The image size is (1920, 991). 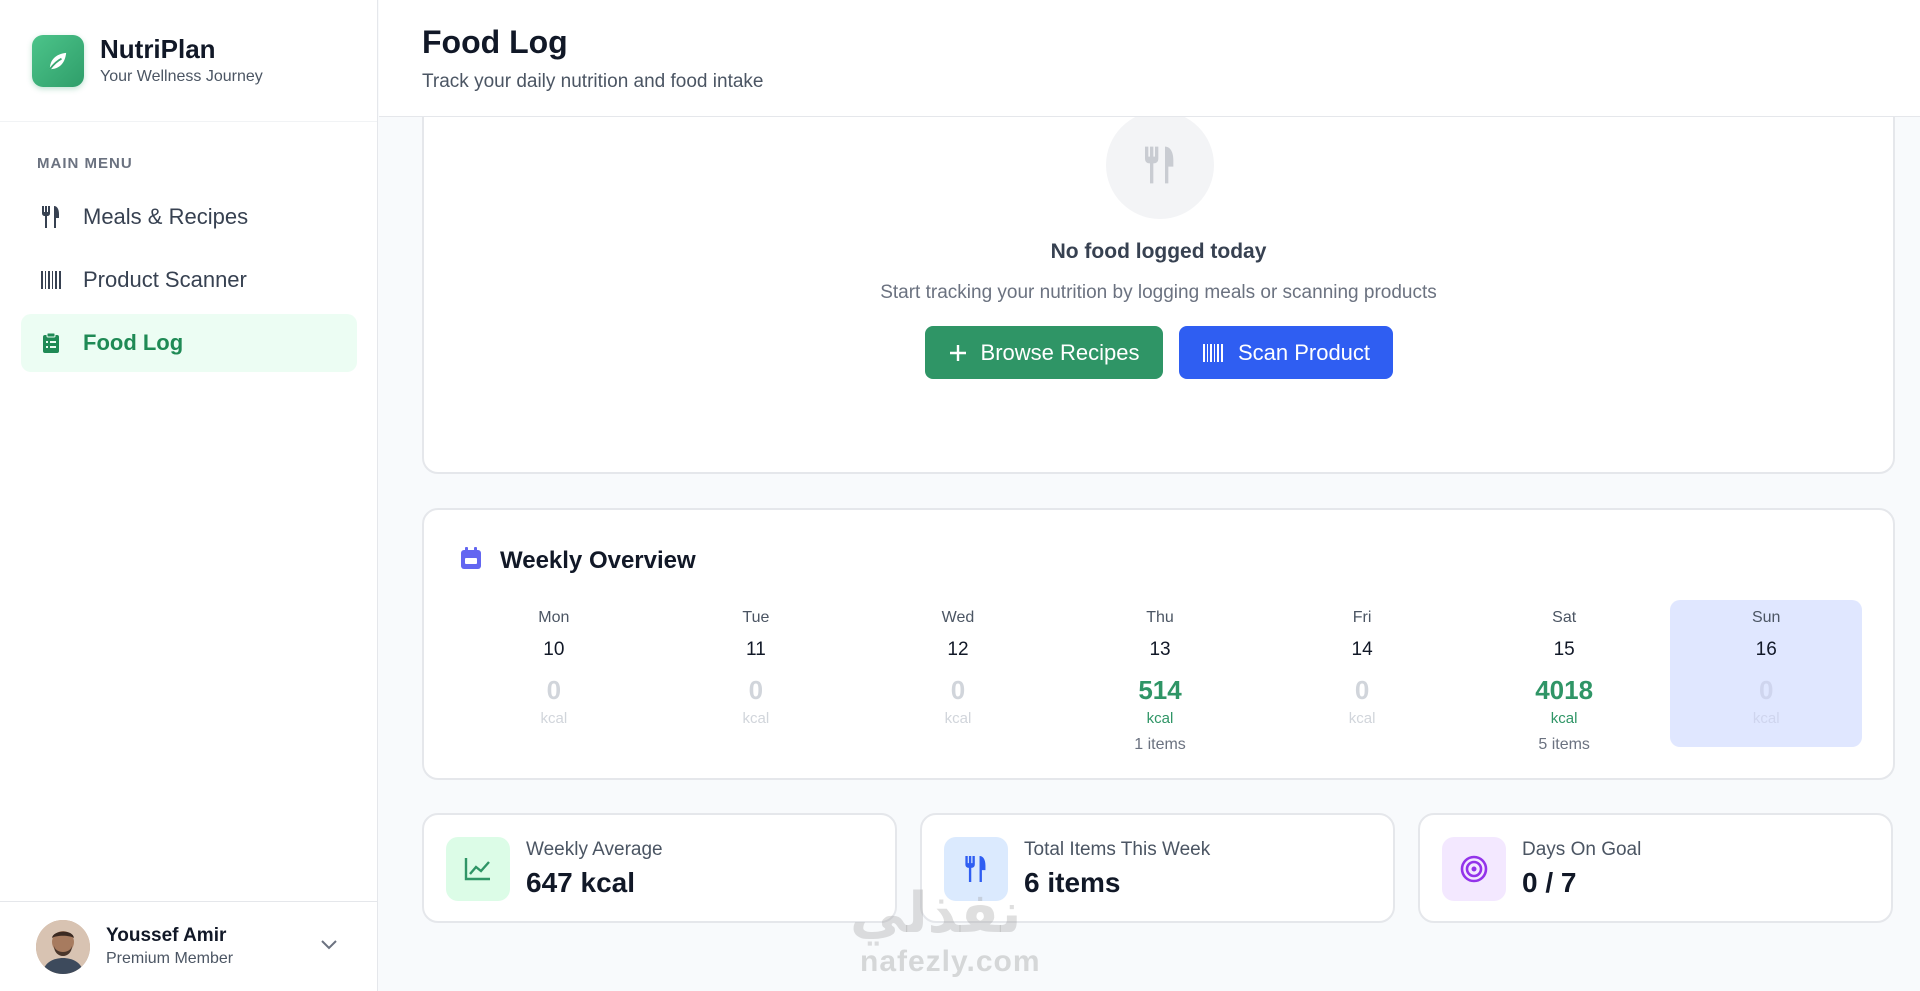 I want to click on stat-value: 647 kcal, so click(x=580, y=882).